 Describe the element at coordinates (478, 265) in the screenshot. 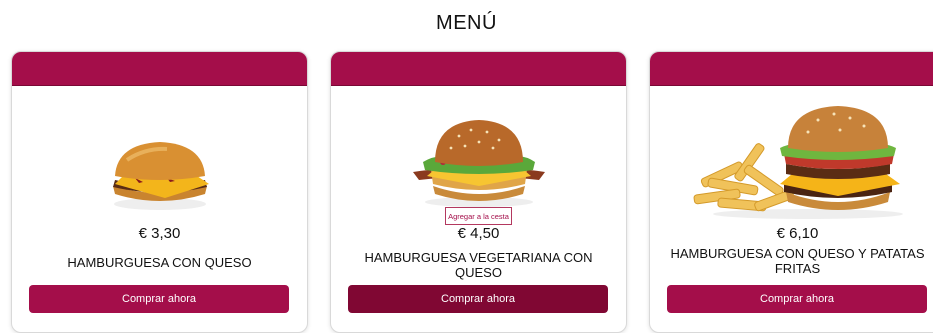

I see `product-name: HAMBURGUESA VEGETARIANA CON QUESO` at that location.